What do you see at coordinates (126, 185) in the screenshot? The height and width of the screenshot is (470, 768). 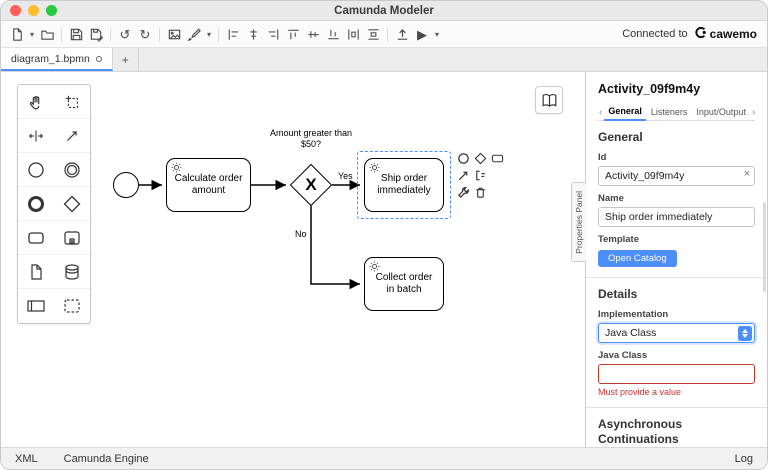 I see `start-event` at bounding box center [126, 185].